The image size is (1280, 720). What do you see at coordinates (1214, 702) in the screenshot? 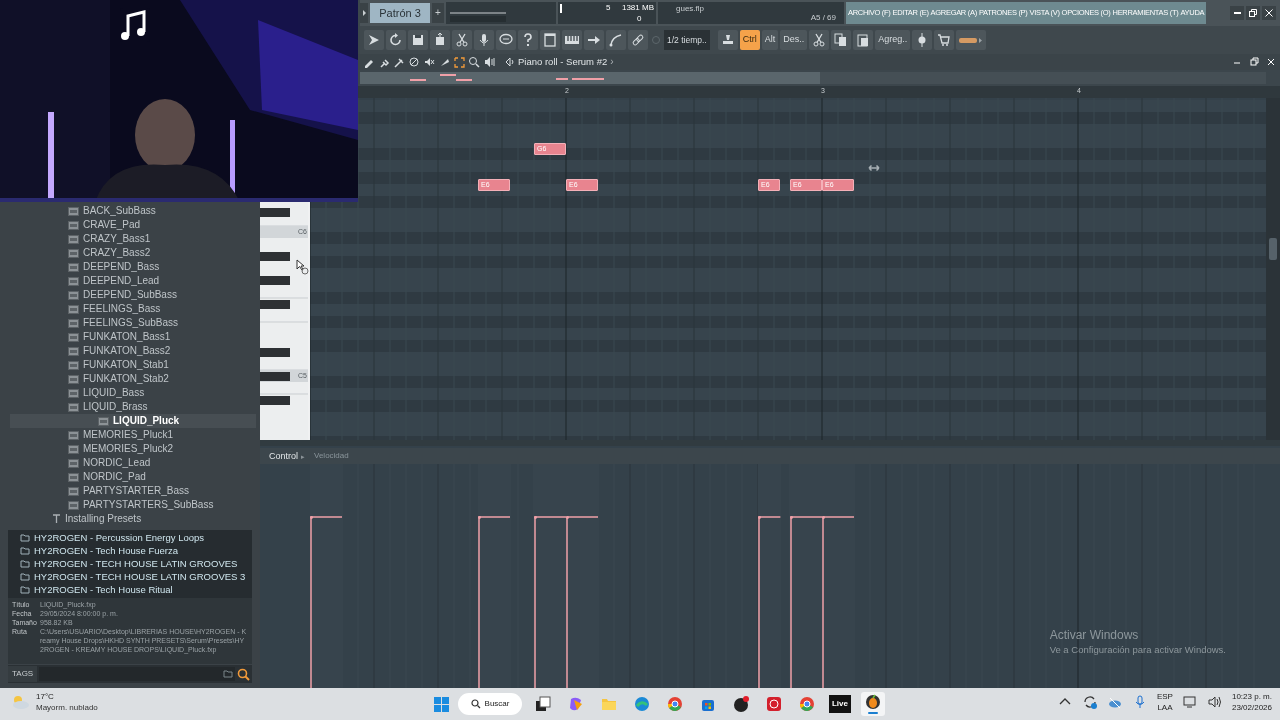
I see `volume-icon` at bounding box center [1214, 702].